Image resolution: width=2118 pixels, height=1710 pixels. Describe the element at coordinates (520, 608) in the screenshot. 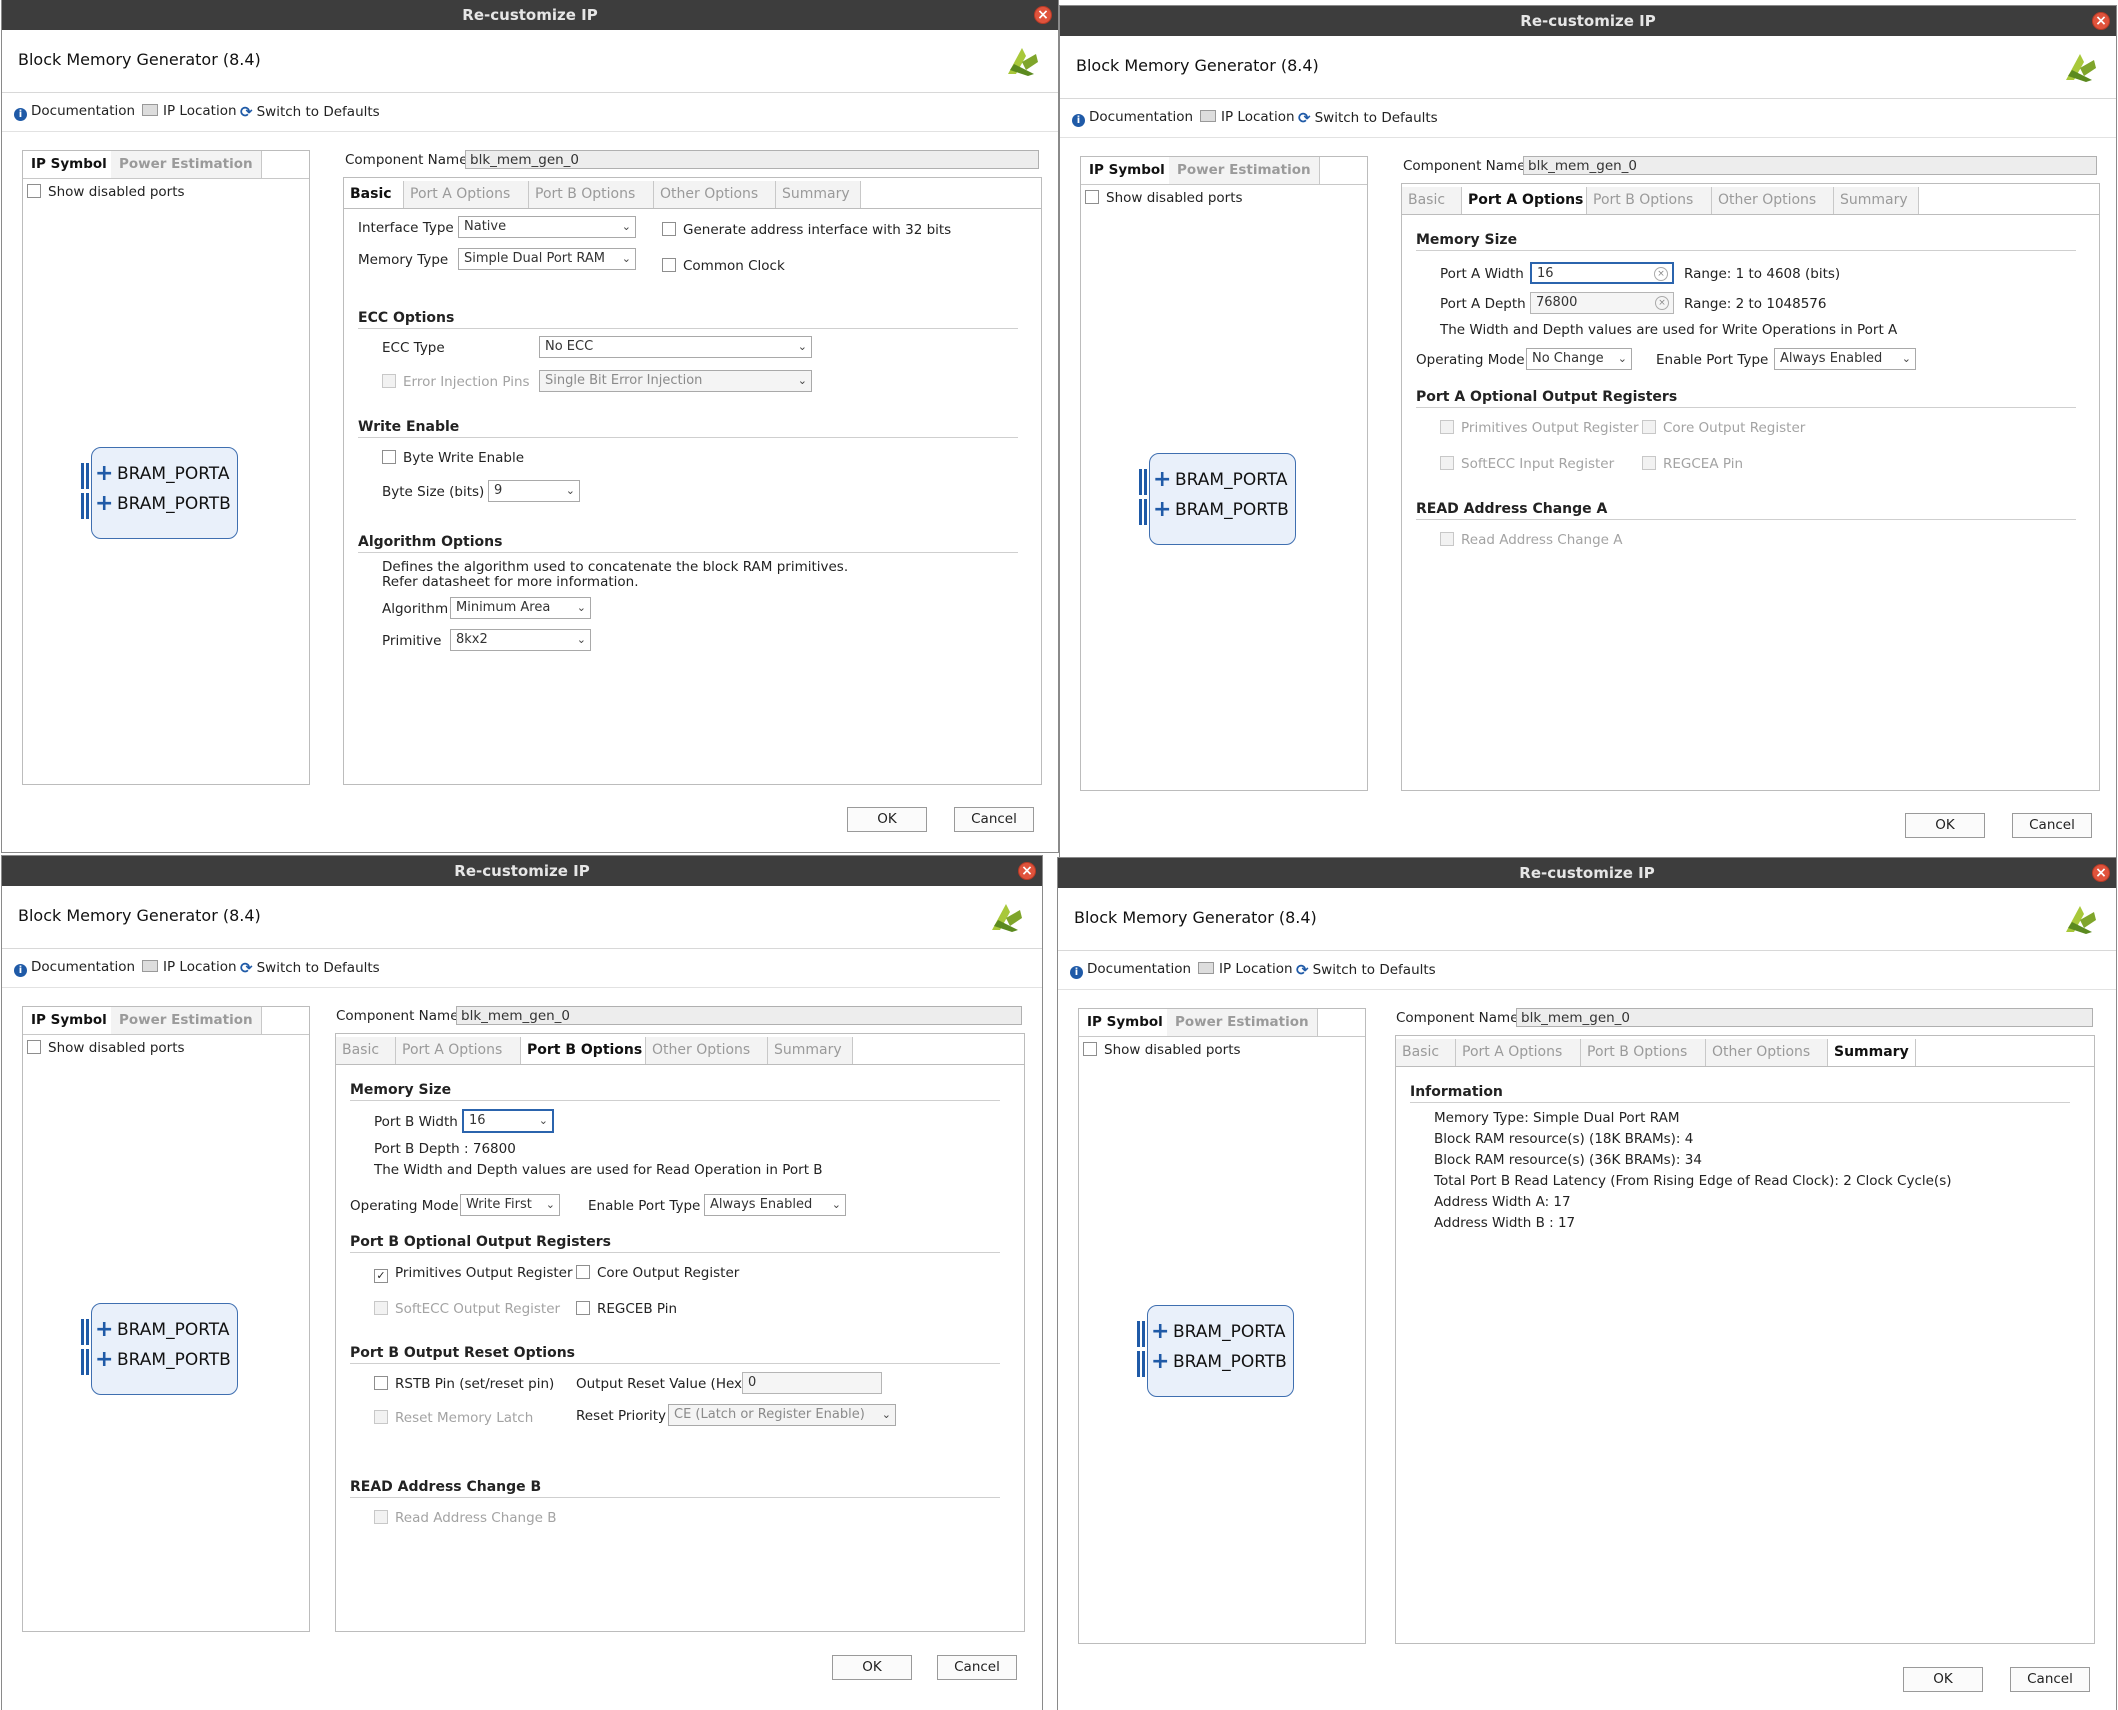

I see `algorithm-select: Minimum Area ⌄` at that location.